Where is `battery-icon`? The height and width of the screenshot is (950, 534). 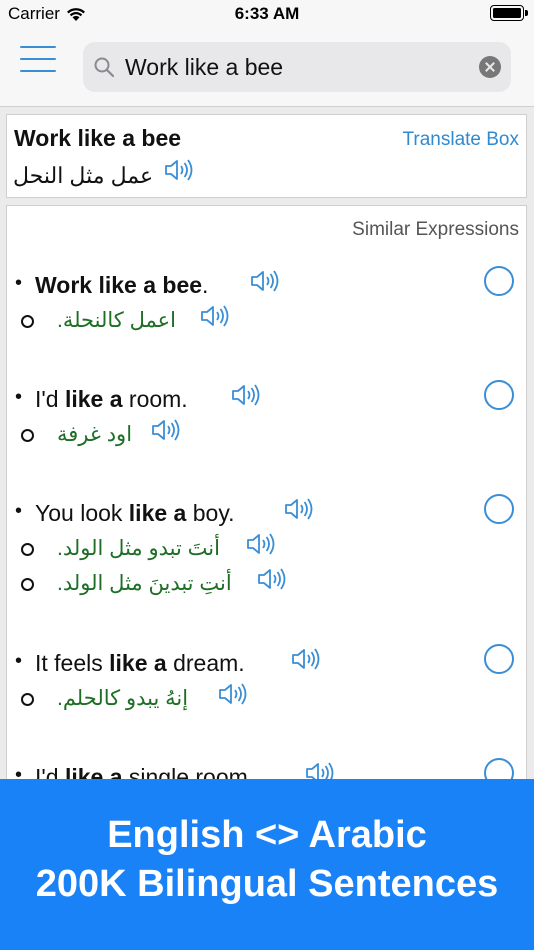
battery-icon is located at coordinates (509, 13).